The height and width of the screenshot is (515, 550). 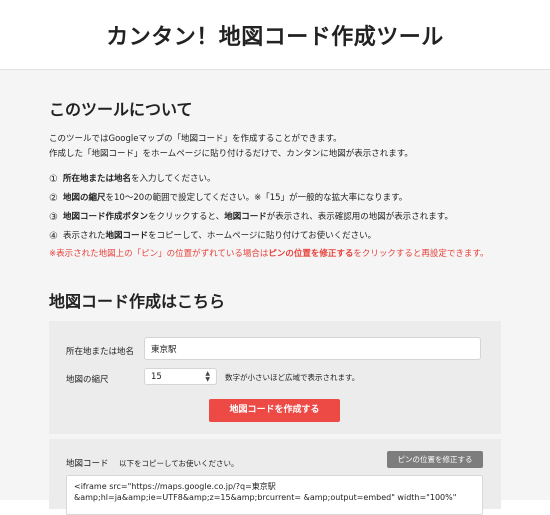 I want to click on step-item: ① 所在地または地名 を入力してください。, so click(x=251, y=179).